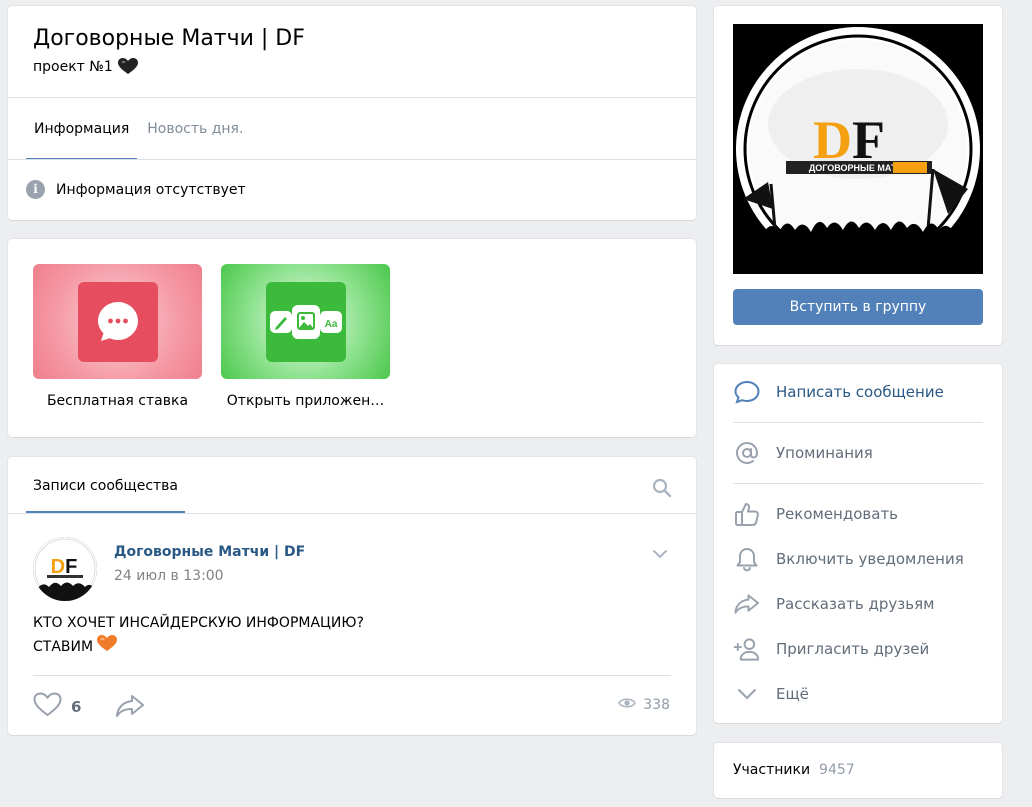  What do you see at coordinates (195, 129) in the screenshot?
I see `tab-news-of-day: Новость дня.` at bounding box center [195, 129].